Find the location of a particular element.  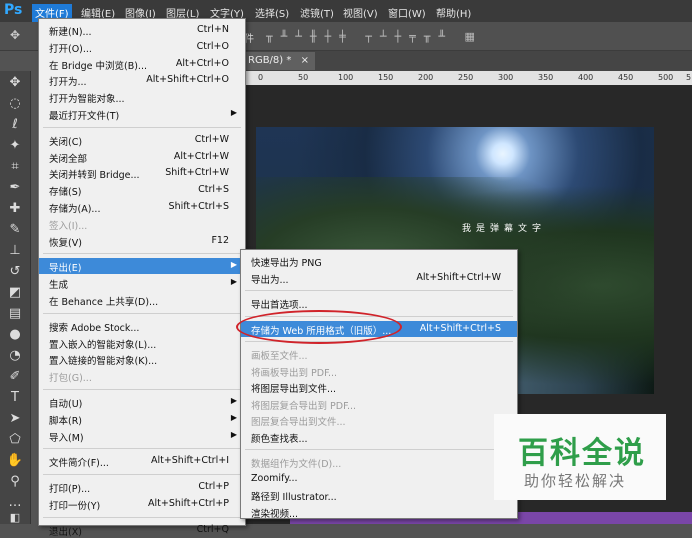

zoom-tool-icon: ⚲ is located at coordinates (15, 482).